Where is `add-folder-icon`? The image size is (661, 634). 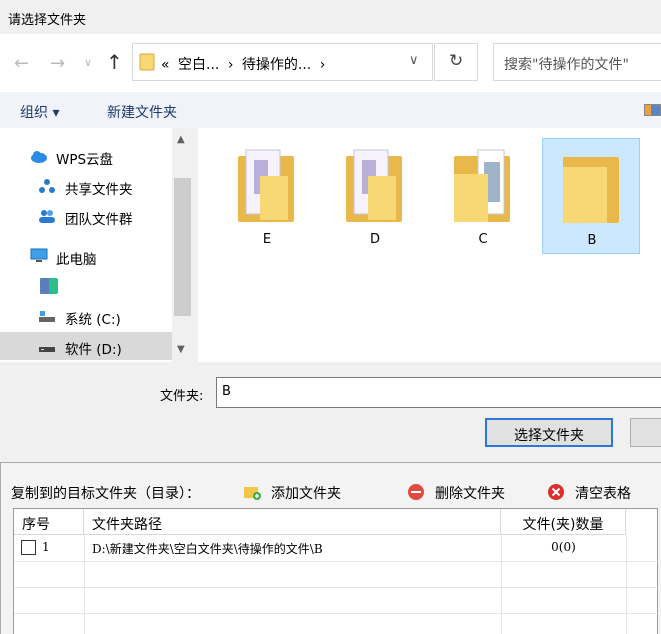 add-folder-icon is located at coordinates (252, 493).